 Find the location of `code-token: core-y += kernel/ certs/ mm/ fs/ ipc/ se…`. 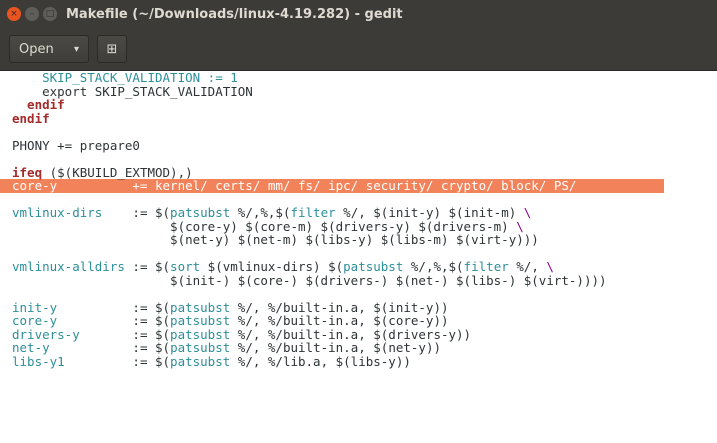

code-token: core-y += kernel/ certs/ mm/ fs/ ipc/ se… is located at coordinates (294, 185).